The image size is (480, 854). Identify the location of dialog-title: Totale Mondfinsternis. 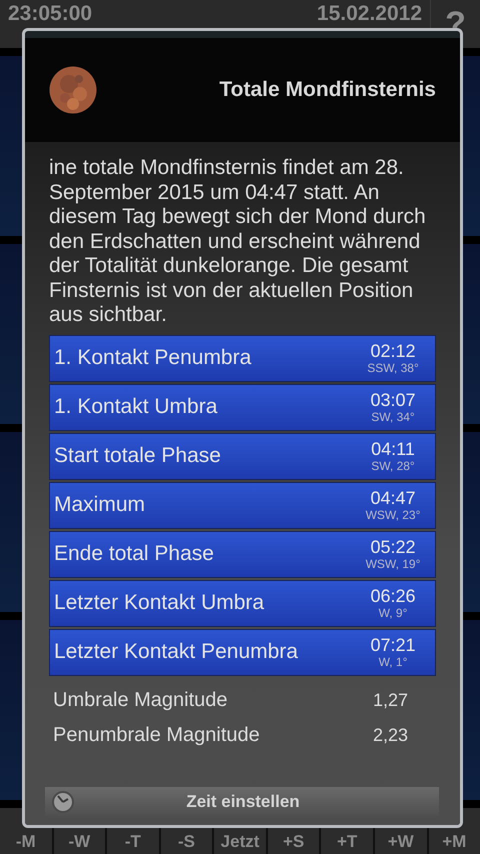
(327, 90).